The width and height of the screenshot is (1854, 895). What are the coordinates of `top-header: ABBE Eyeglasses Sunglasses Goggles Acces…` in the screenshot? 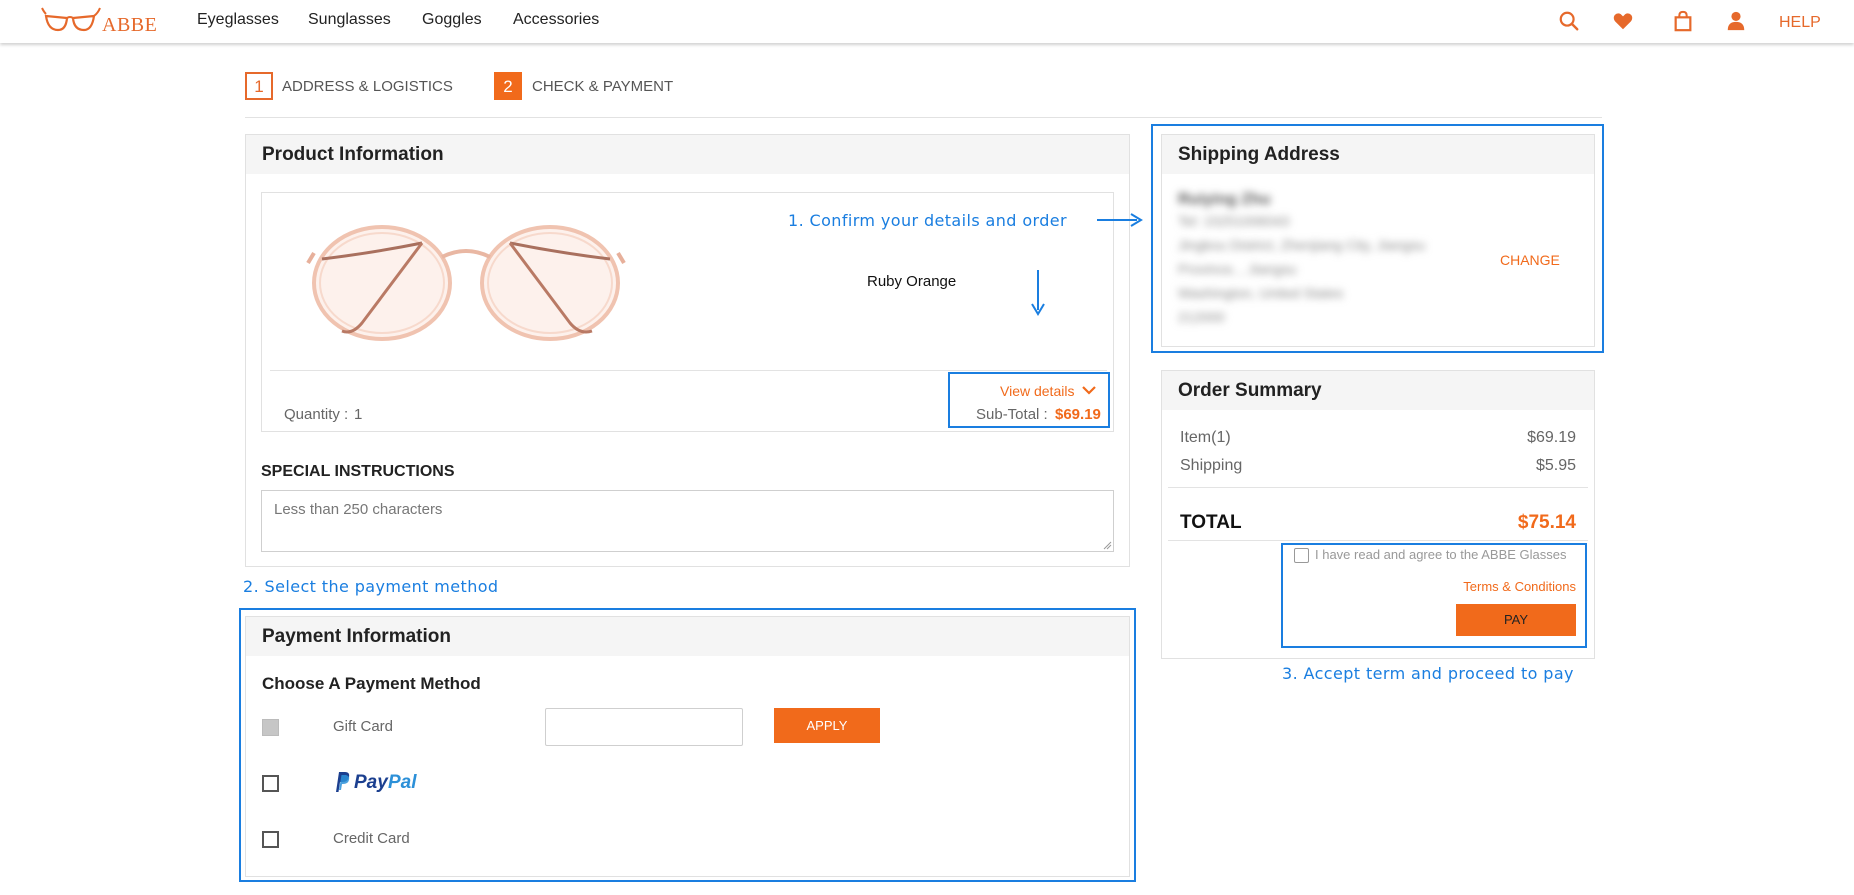 It's located at (927, 21).